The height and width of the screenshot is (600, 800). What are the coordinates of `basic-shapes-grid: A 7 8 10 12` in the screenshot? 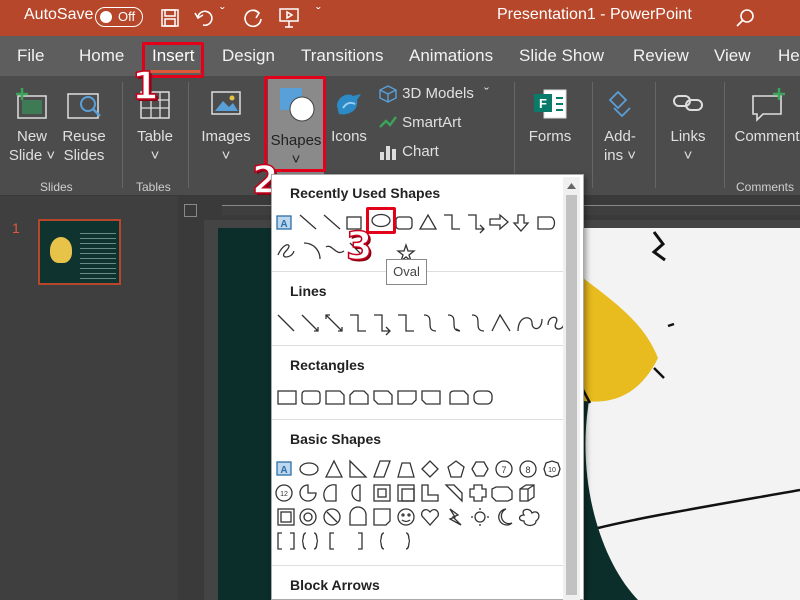 It's located at (420, 505).